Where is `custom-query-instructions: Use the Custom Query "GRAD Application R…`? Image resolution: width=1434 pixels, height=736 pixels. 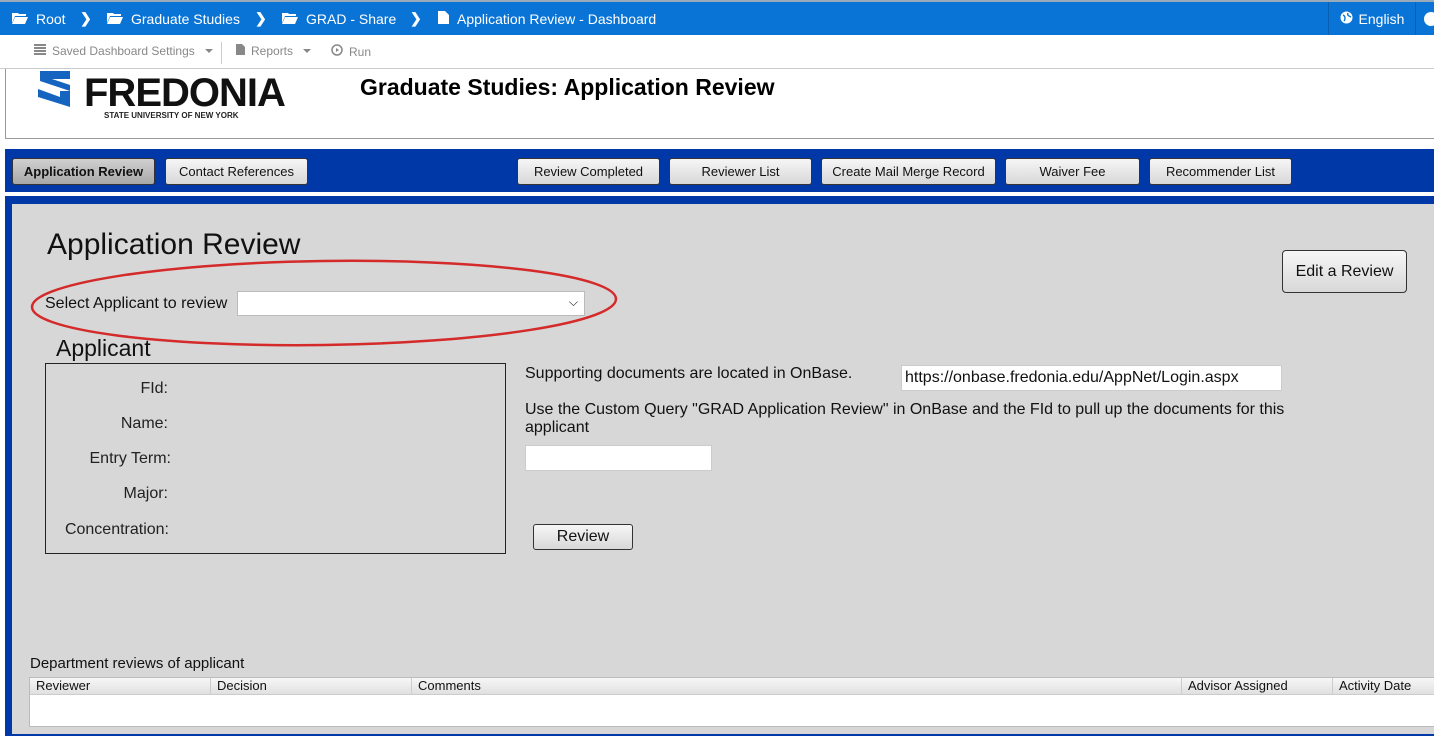
custom-query-instructions: Use the Custom Query "GRAD Application R… is located at coordinates (905, 418).